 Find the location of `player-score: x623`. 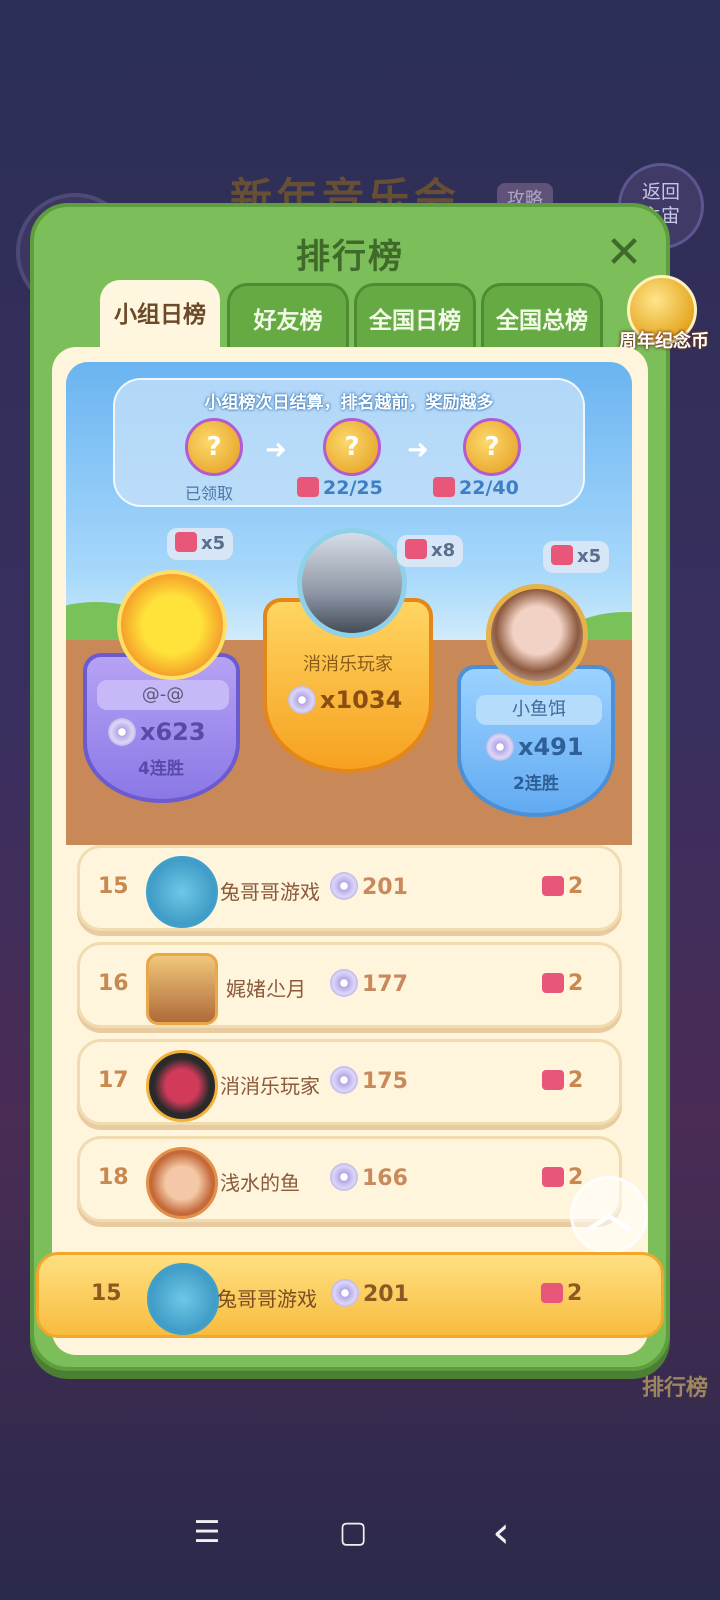

player-score: x623 is located at coordinates (157, 732).